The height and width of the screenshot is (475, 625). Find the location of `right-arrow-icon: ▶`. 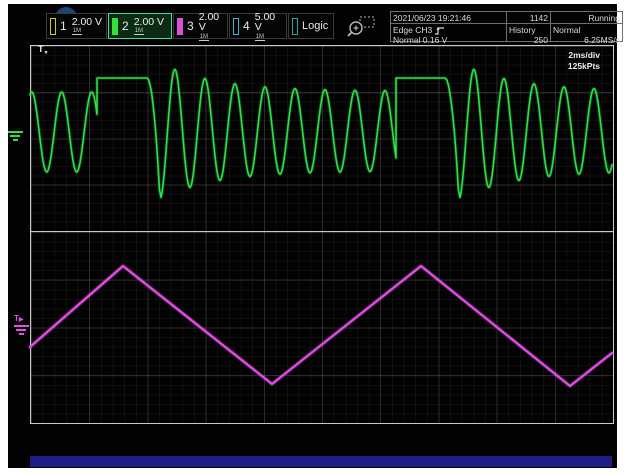

right-arrow-icon: ▶ is located at coordinates (21, 320).